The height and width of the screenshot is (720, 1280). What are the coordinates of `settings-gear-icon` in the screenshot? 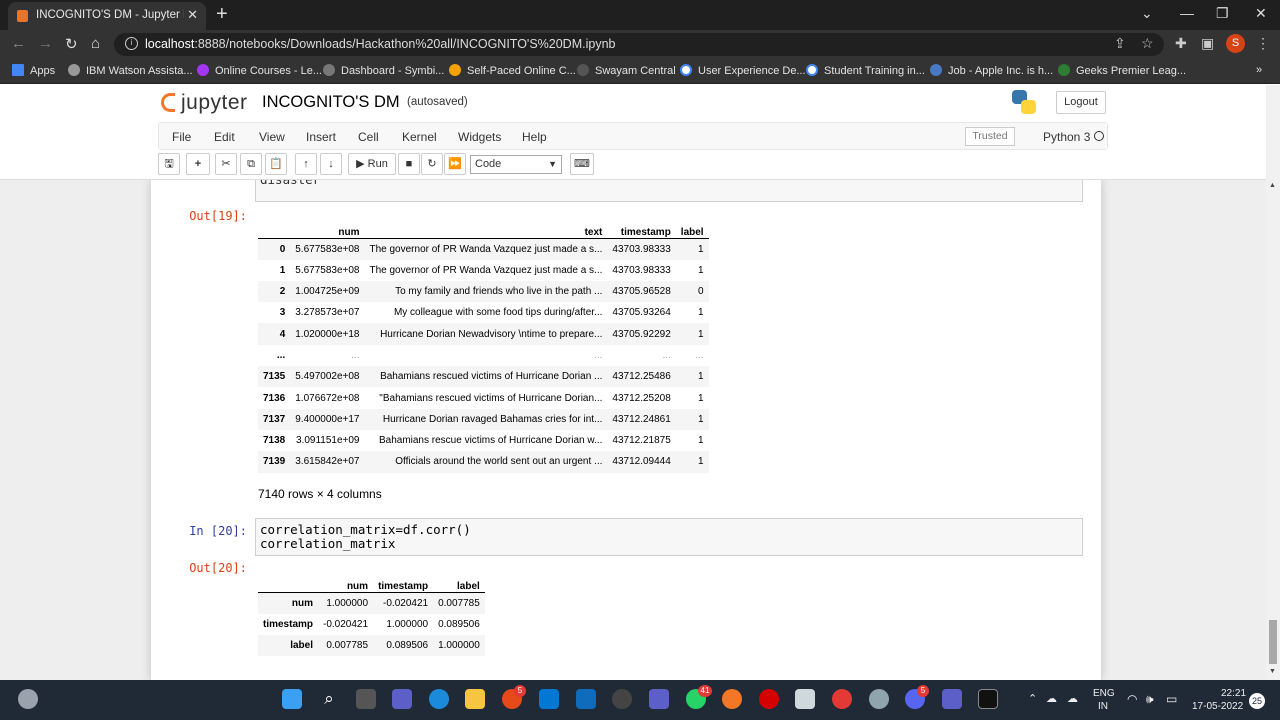 It's located at (879, 699).